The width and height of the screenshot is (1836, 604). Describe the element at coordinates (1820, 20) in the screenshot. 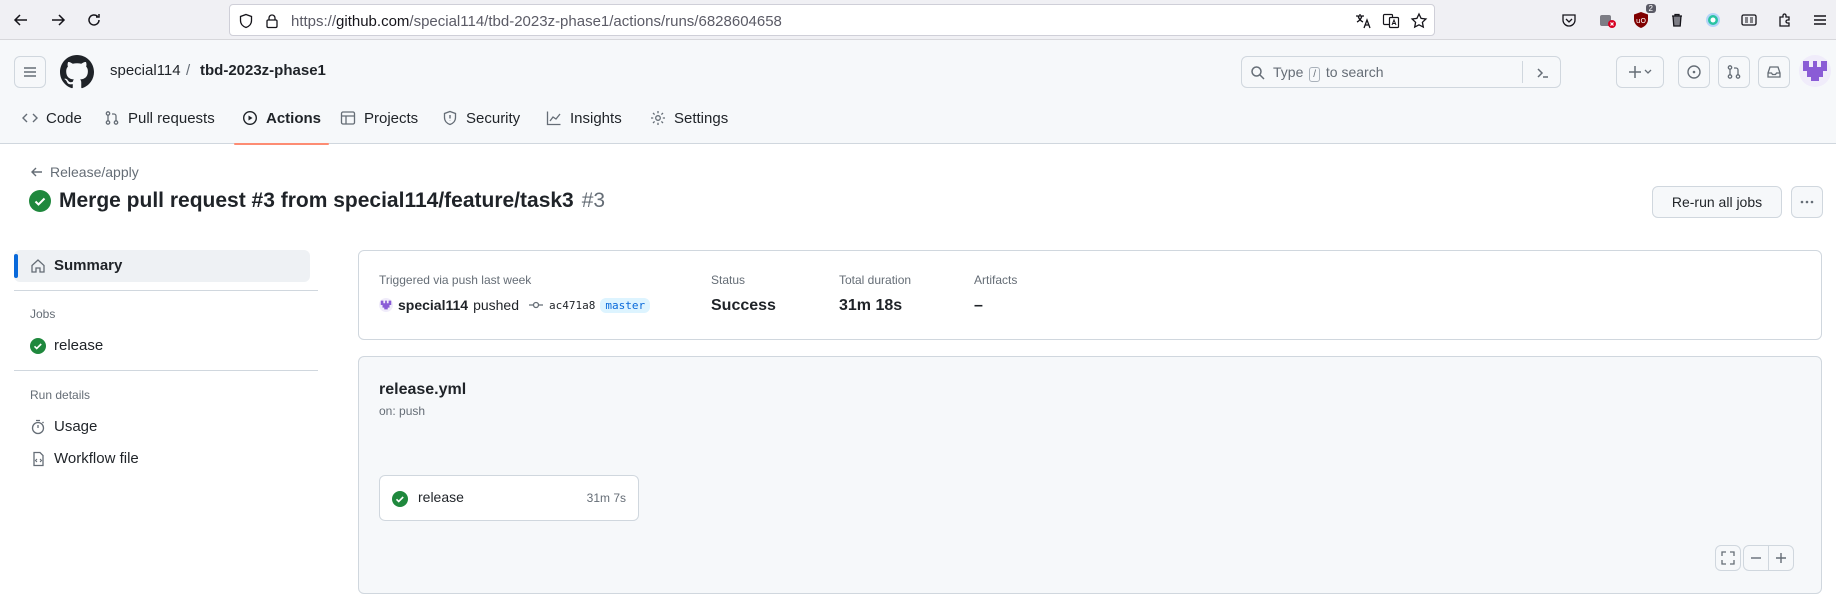

I see `app-menu-icon` at that location.